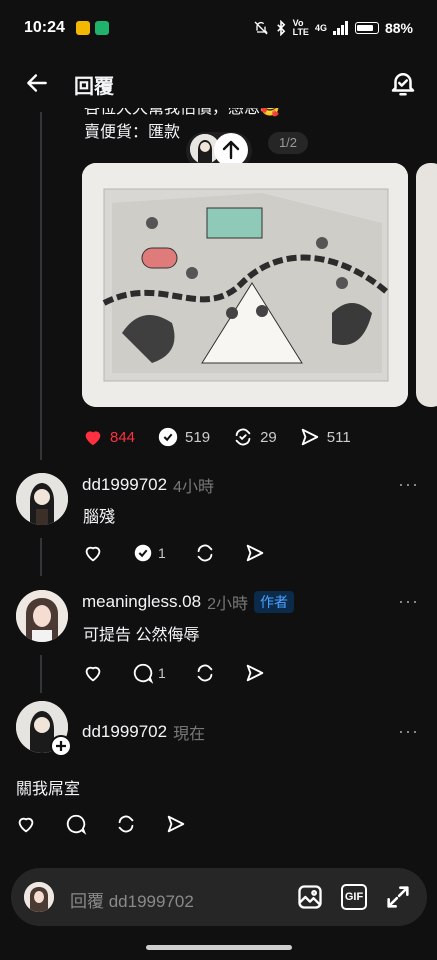  Describe the element at coordinates (325, 437) in the screenshot. I see `share-button: 511` at that location.